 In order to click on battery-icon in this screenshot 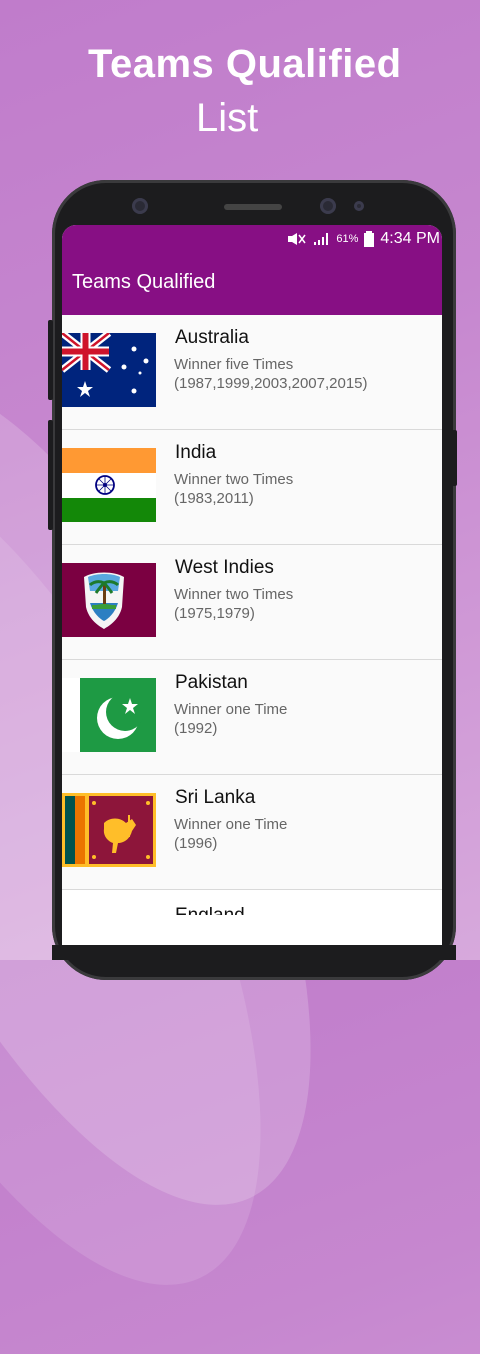, I will do `click(369, 239)`.